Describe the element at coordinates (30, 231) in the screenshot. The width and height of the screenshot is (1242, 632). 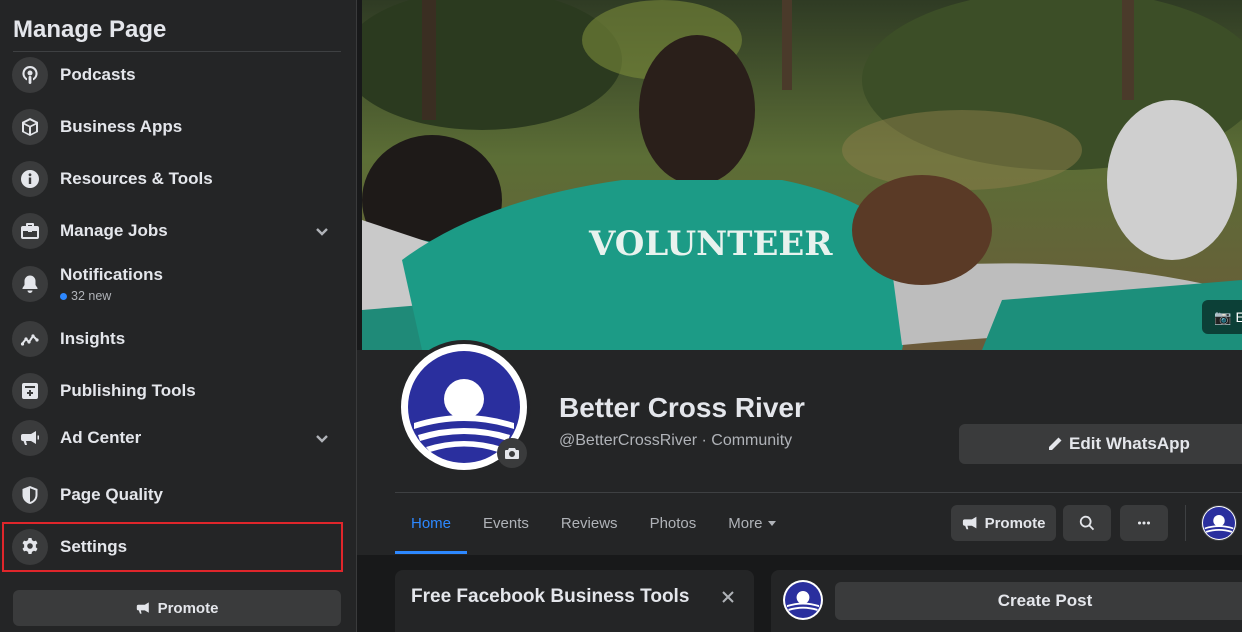
I see `briefcase-icon` at that location.